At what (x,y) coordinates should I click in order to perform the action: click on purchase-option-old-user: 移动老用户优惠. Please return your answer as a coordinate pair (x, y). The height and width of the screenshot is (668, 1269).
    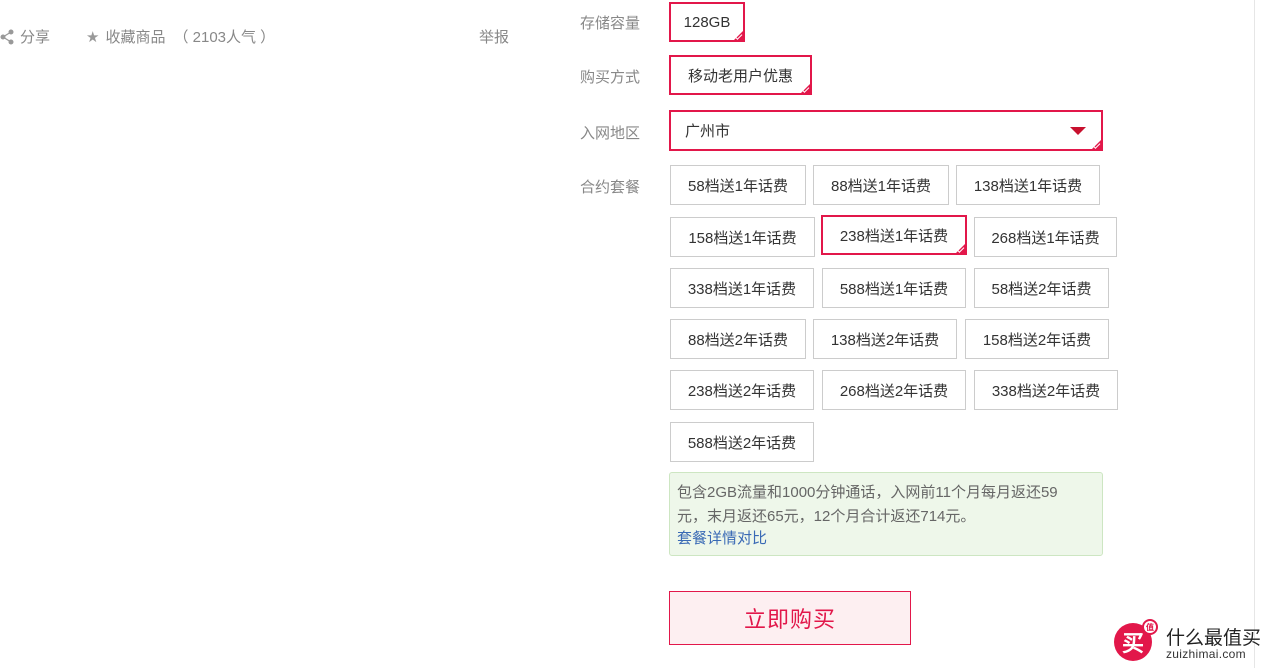
    Looking at the image, I should click on (740, 75).